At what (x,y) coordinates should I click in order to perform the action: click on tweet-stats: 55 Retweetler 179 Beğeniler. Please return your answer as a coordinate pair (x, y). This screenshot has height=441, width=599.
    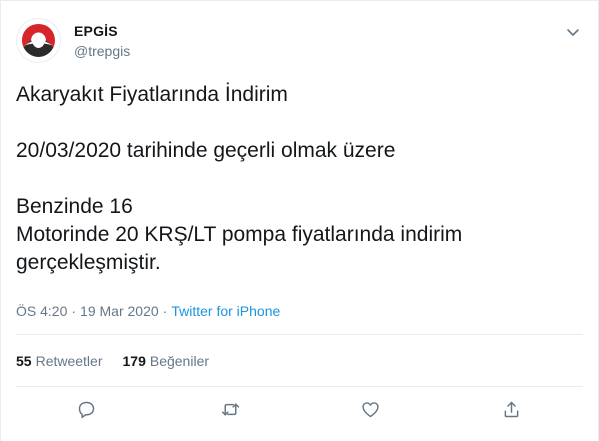
    Looking at the image, I should click on (112, 361).